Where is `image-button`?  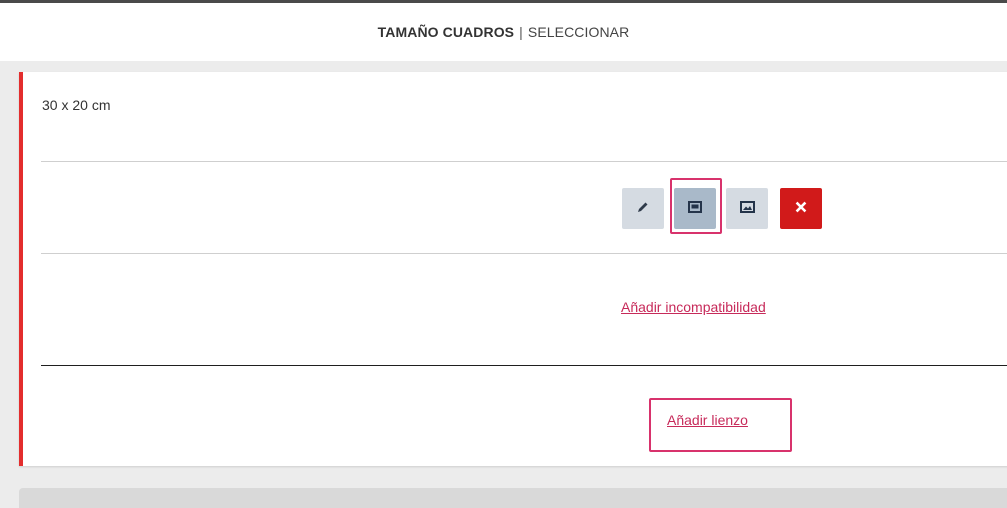
image-button is located at coordinates (747, 208).